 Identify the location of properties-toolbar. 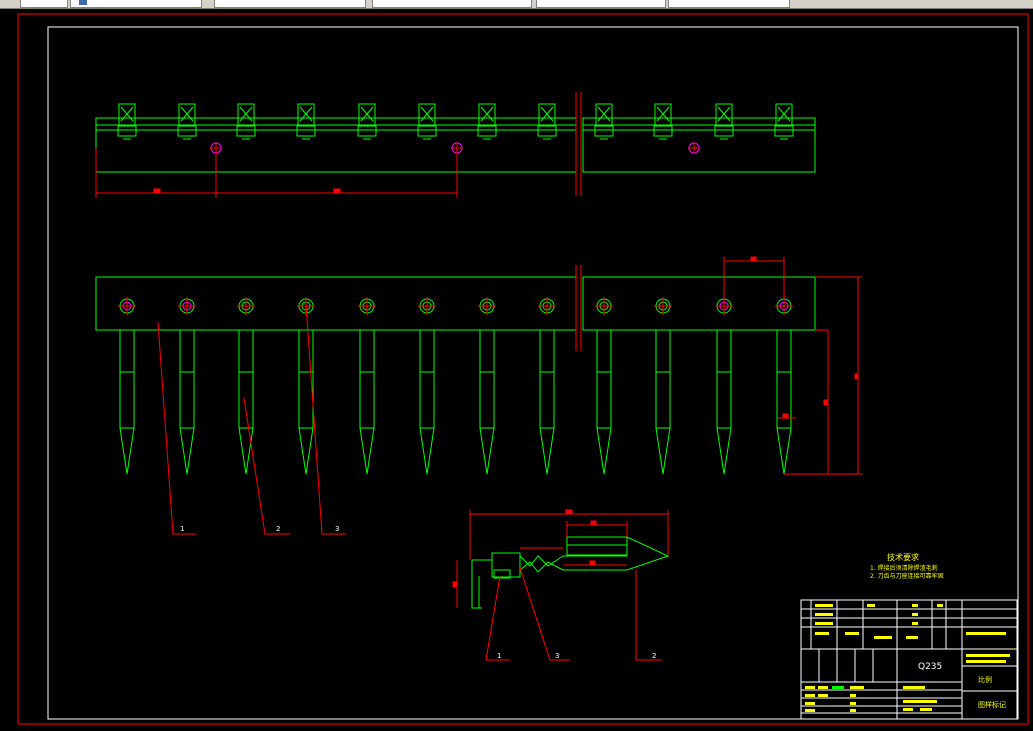
(516, 4).